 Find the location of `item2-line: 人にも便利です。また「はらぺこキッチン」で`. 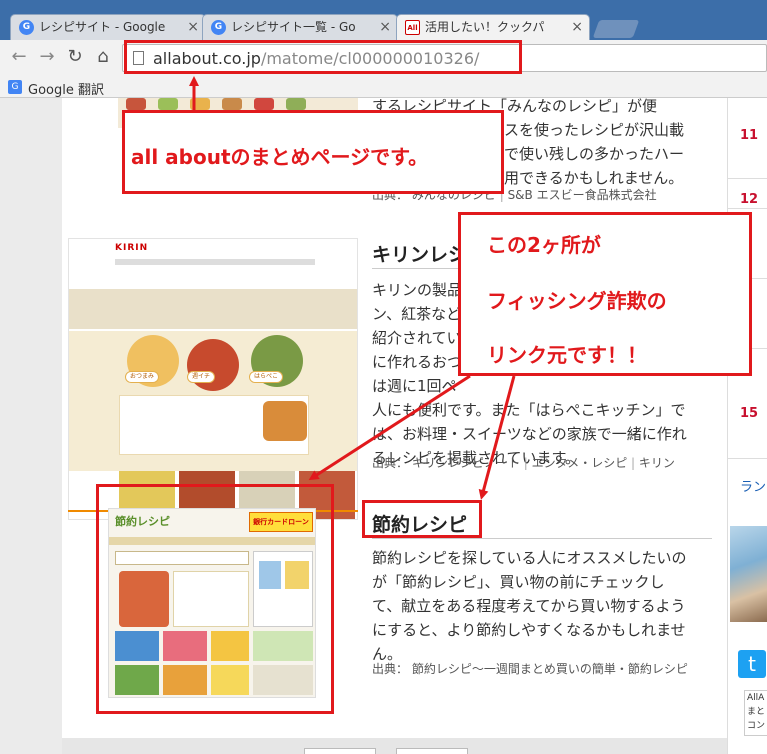

item2-line: 人にも便利です。また「はらぺこキッチン」で is located at coordinates (529, 410).